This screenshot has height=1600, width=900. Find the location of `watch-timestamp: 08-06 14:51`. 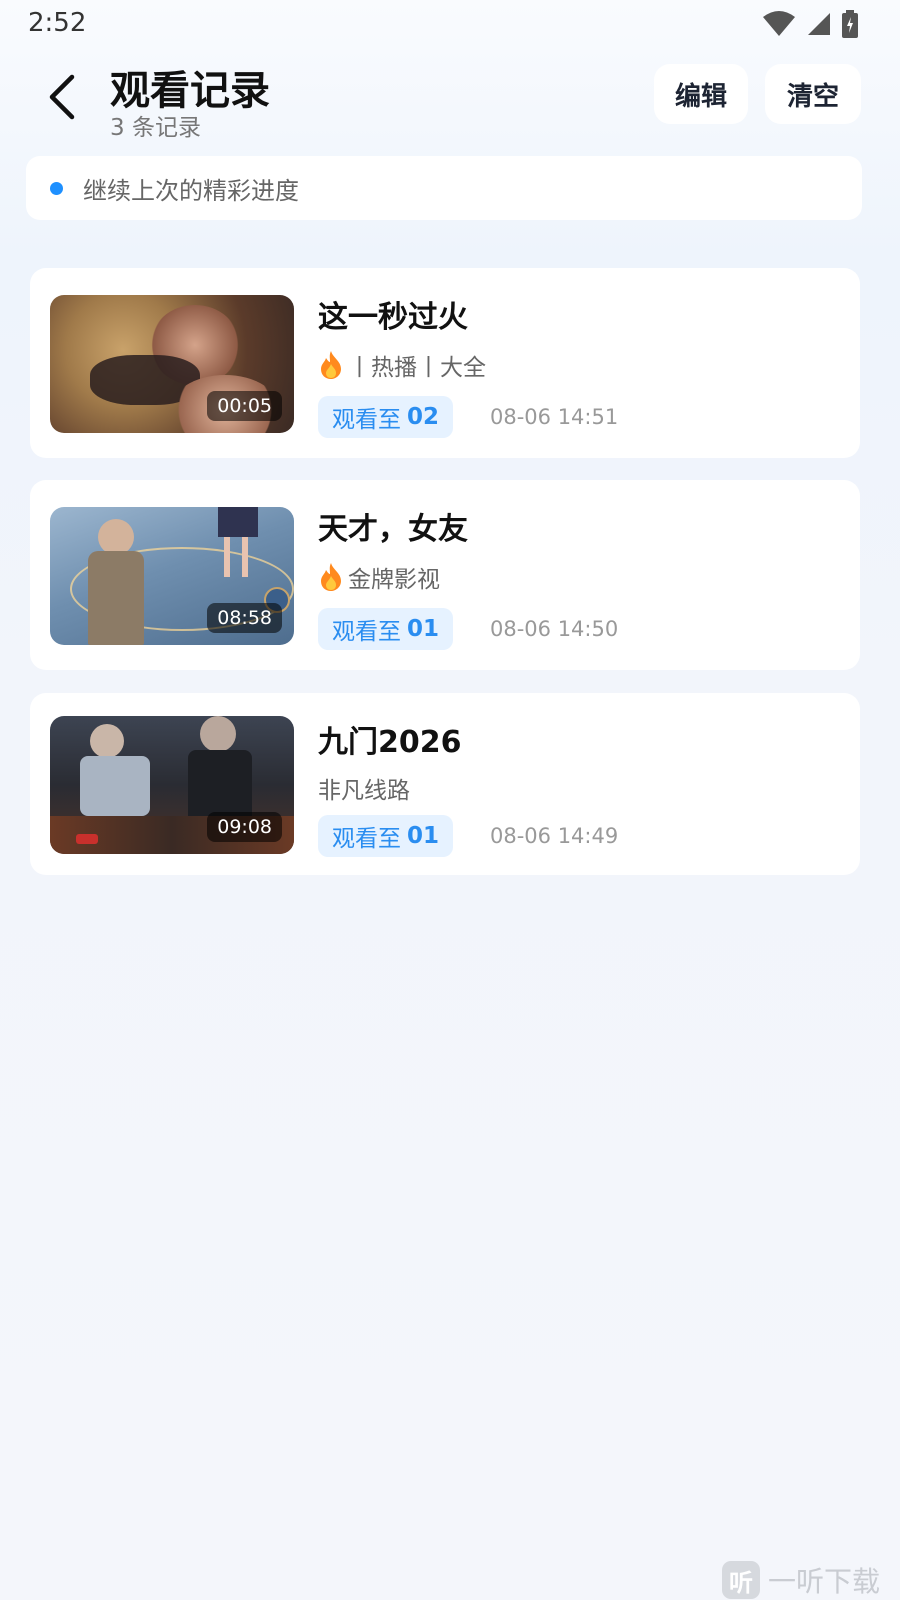

watch-timestamp: 08-06 14:51 is located at coordinates (554, 417).